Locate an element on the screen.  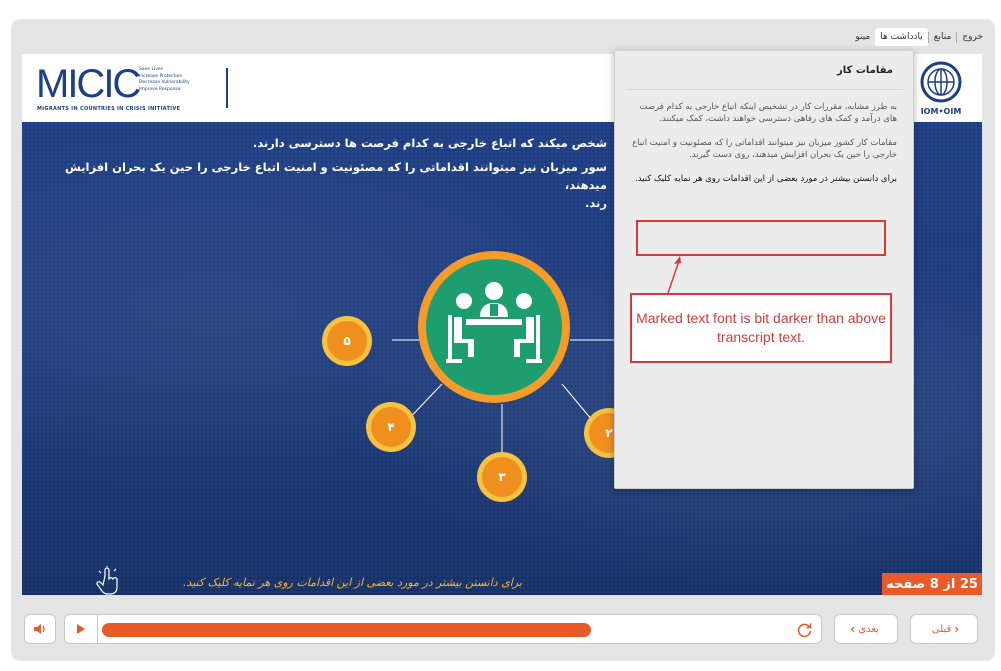
slide-counter: 25 از 8 صفحه is located at coordinates (932, 584).